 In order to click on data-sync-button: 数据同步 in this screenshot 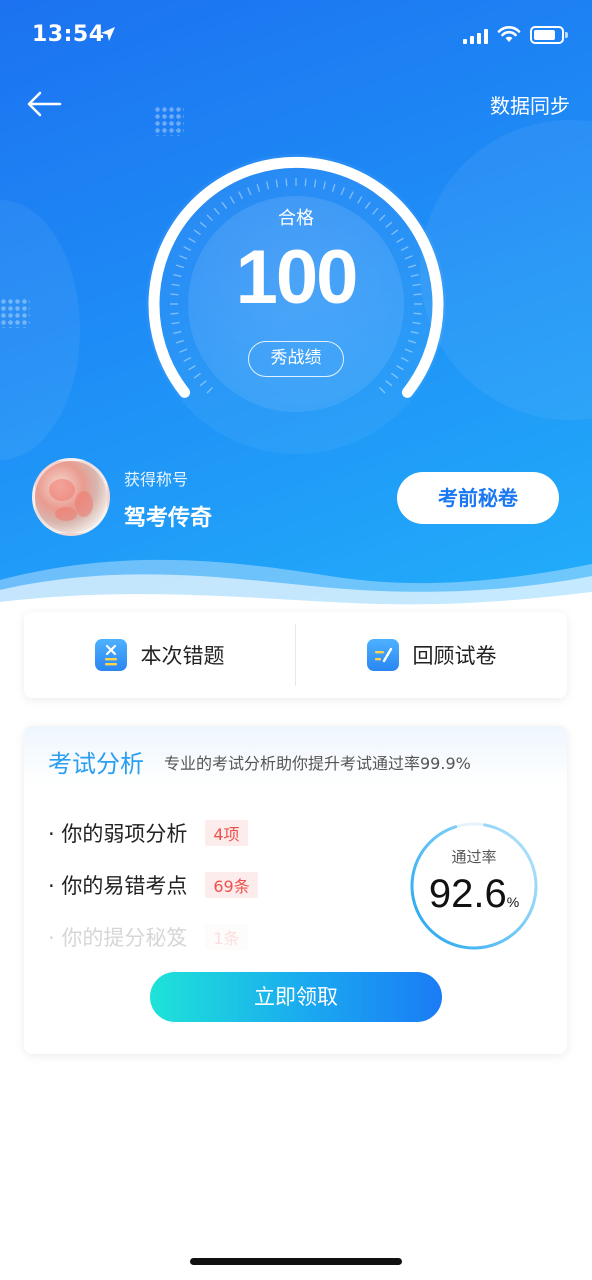, I will do `click(530, 104)`.